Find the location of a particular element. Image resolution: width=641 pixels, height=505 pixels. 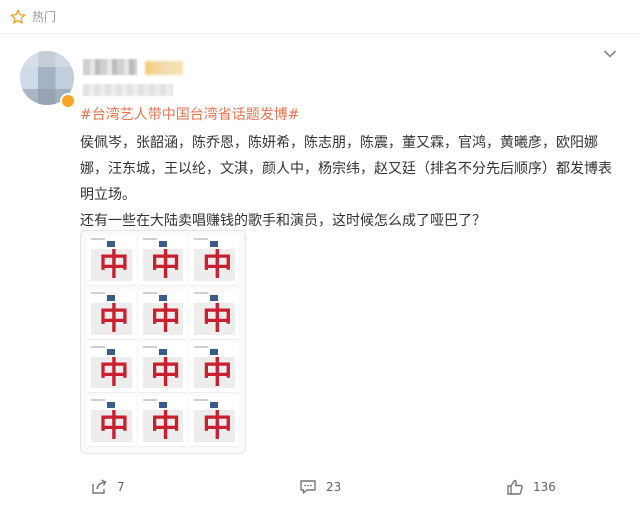

share-icon is located at coordinates (99, 486).